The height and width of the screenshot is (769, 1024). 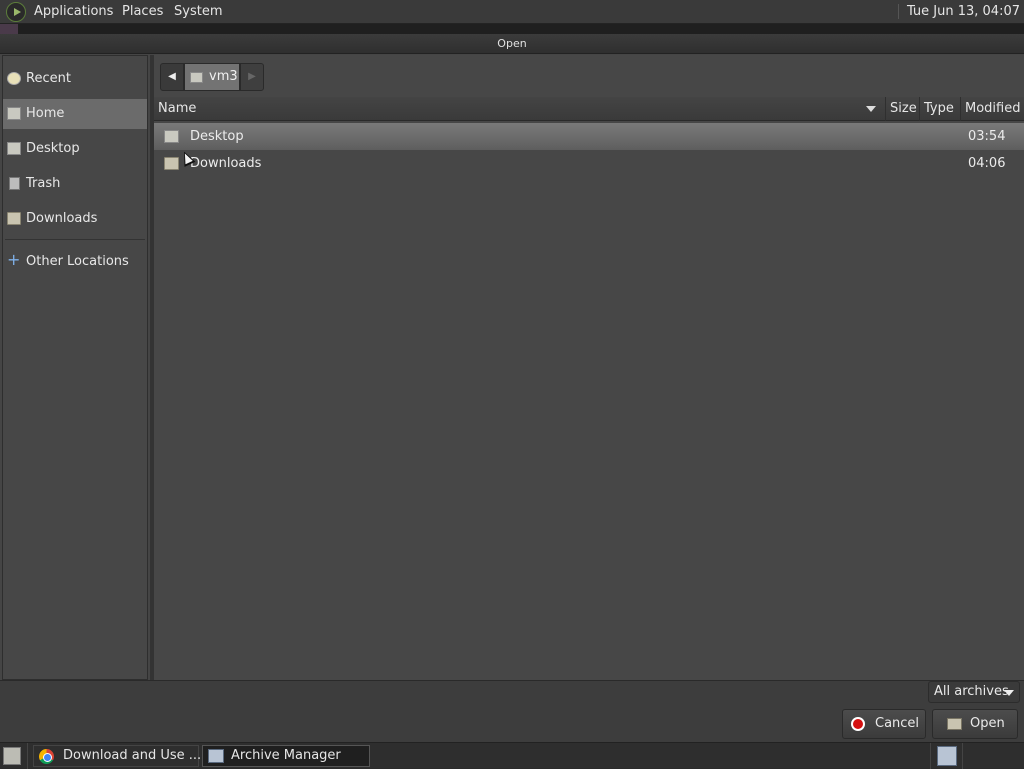 I want to click on column-header-label: Modified, so click(x=993, y=108).